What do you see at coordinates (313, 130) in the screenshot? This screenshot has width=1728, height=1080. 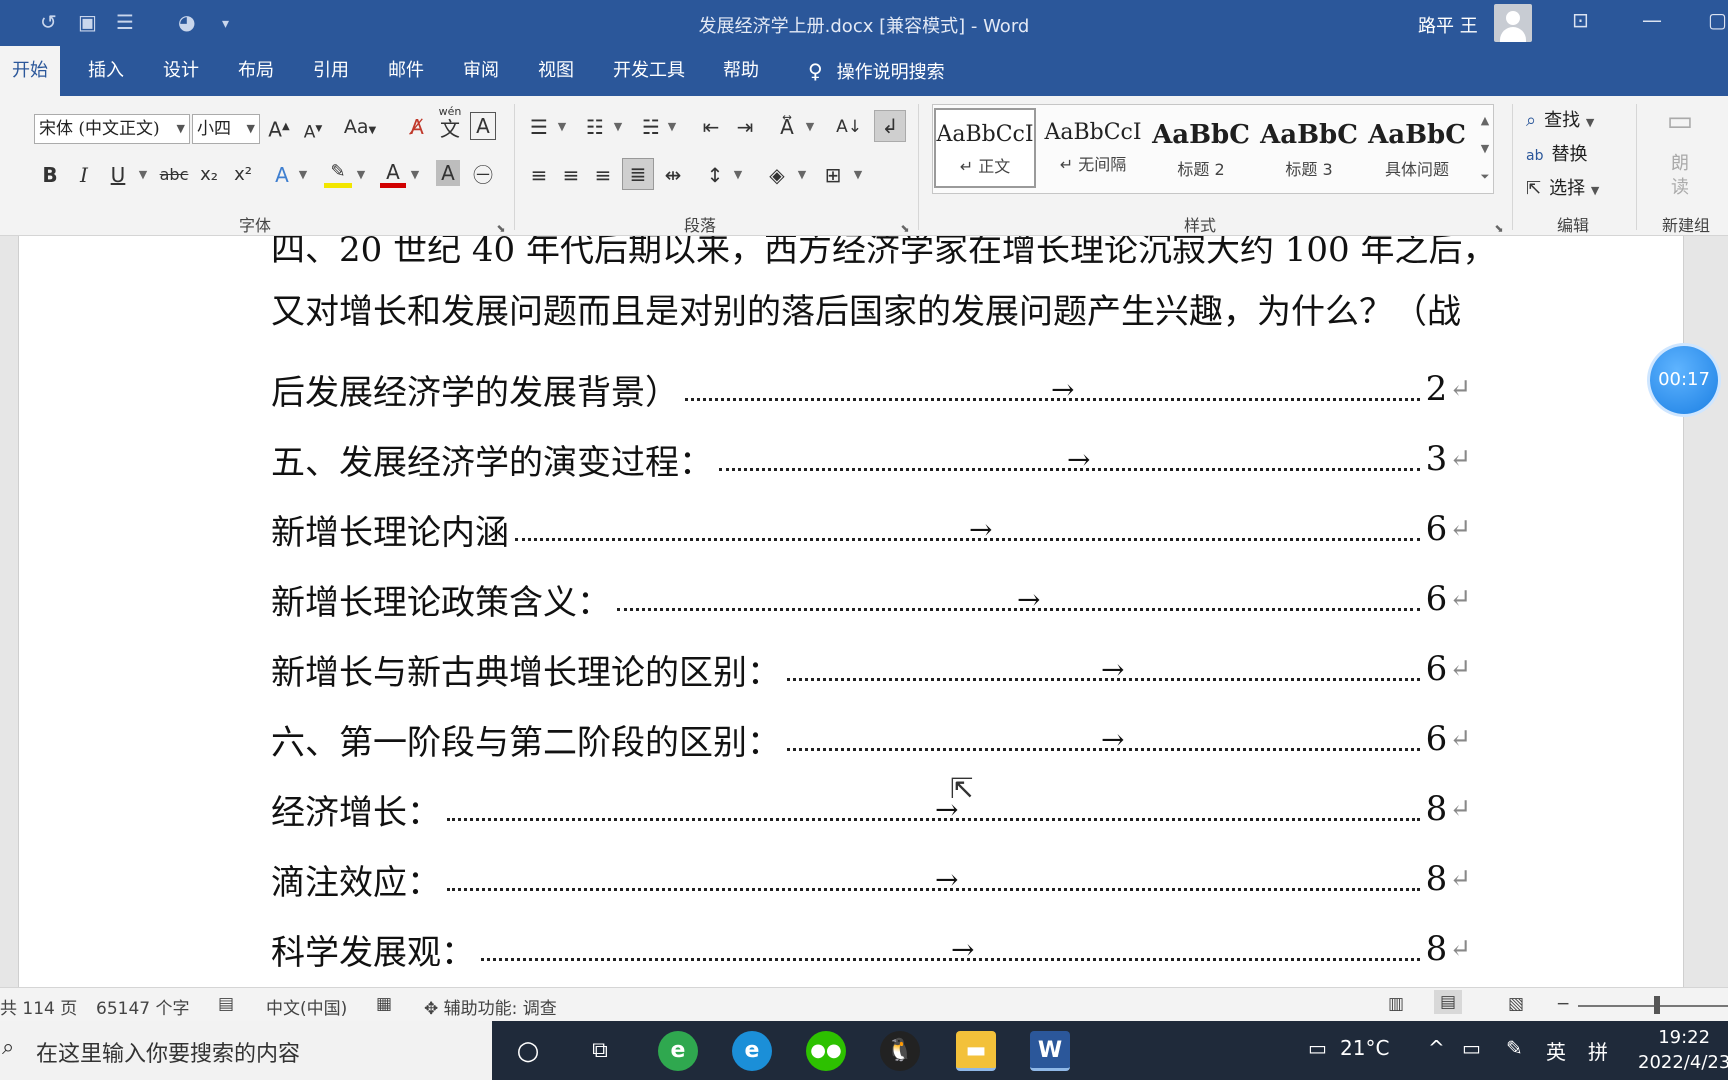 I see `shrink-font-icon: A▼` at bounding box center [313, 130].